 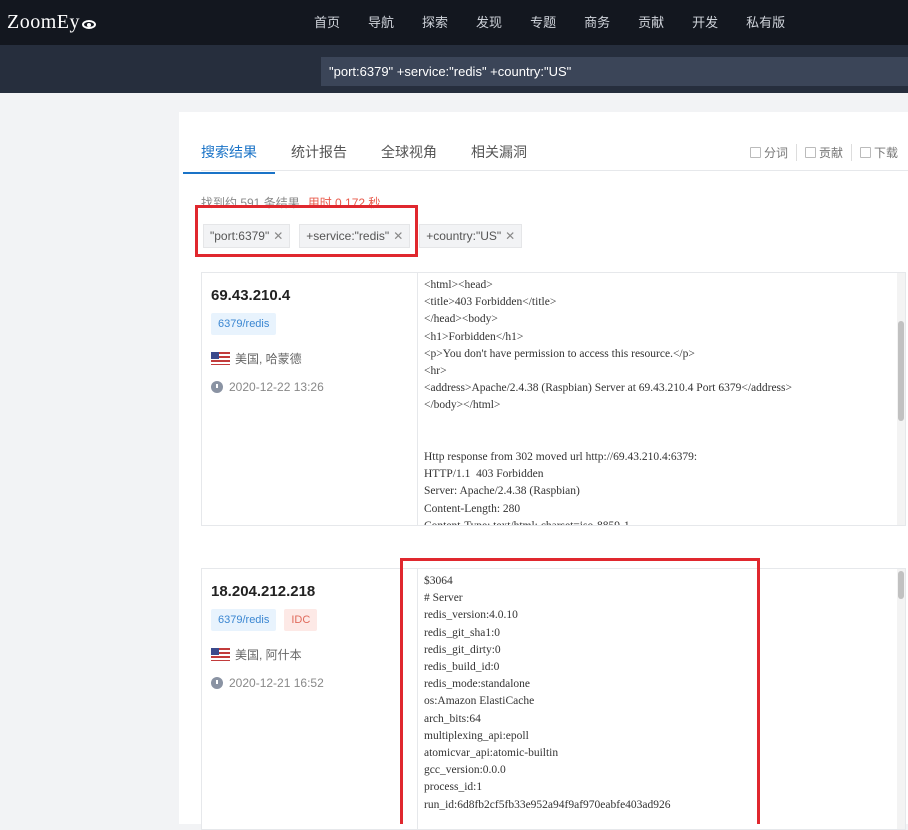 What do you see at coordinates (810, 152) in the screenshot?
I see `edit-icon` at bounding box center [810, 152].